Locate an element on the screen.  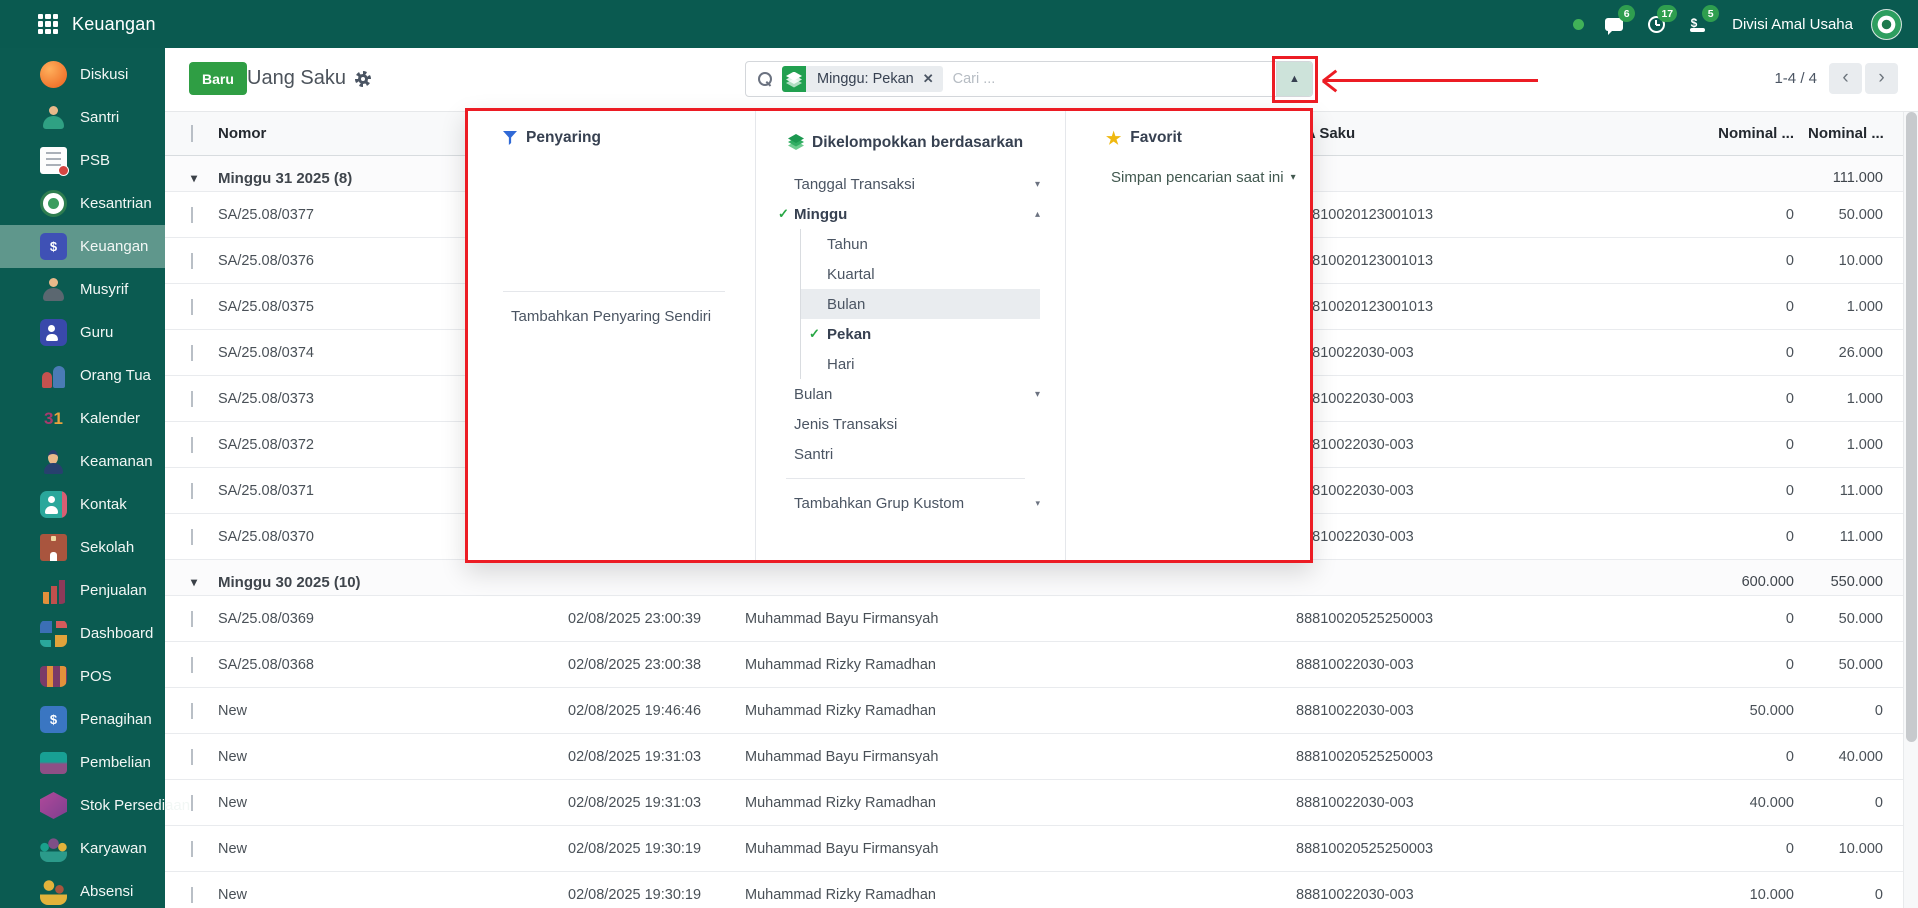
sidebar-item-label: Kontak is located at coordinates (103, 504).